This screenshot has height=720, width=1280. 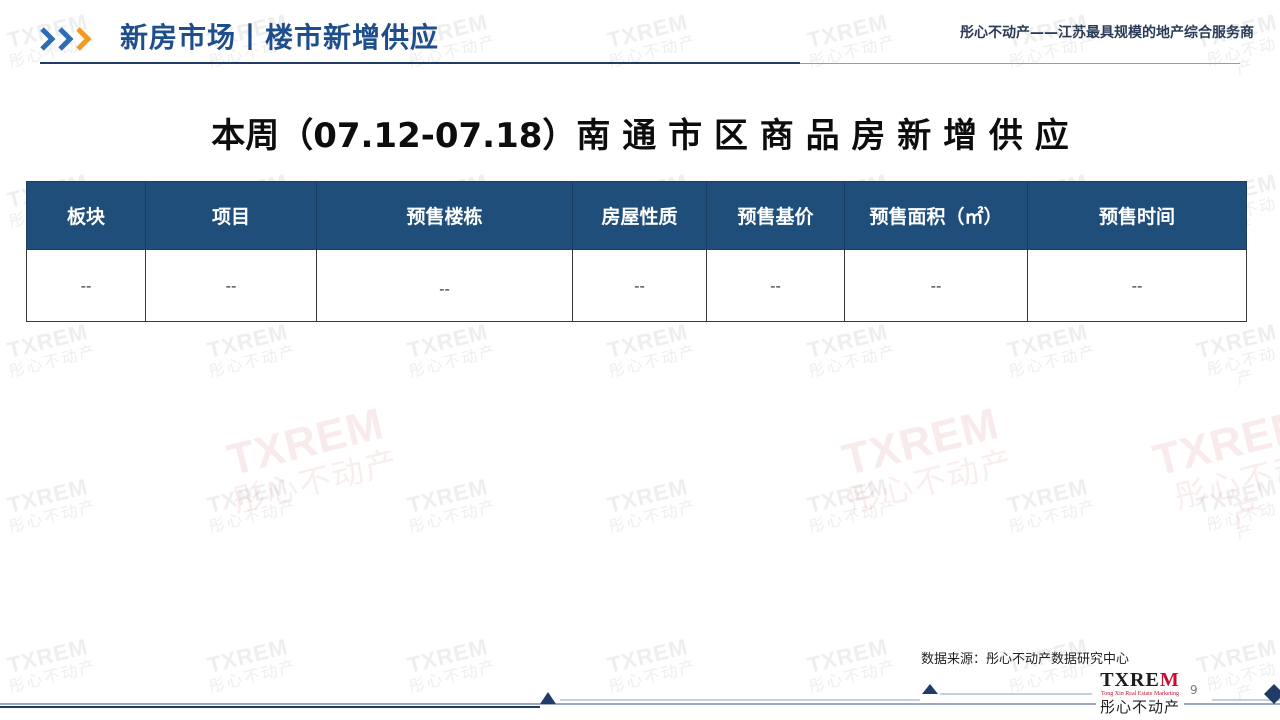 What do you see at coordinates (1137, 215) in the screenshot?
I see `column-header-presale-time: 预售时间` at bounding box center [1137, 215].